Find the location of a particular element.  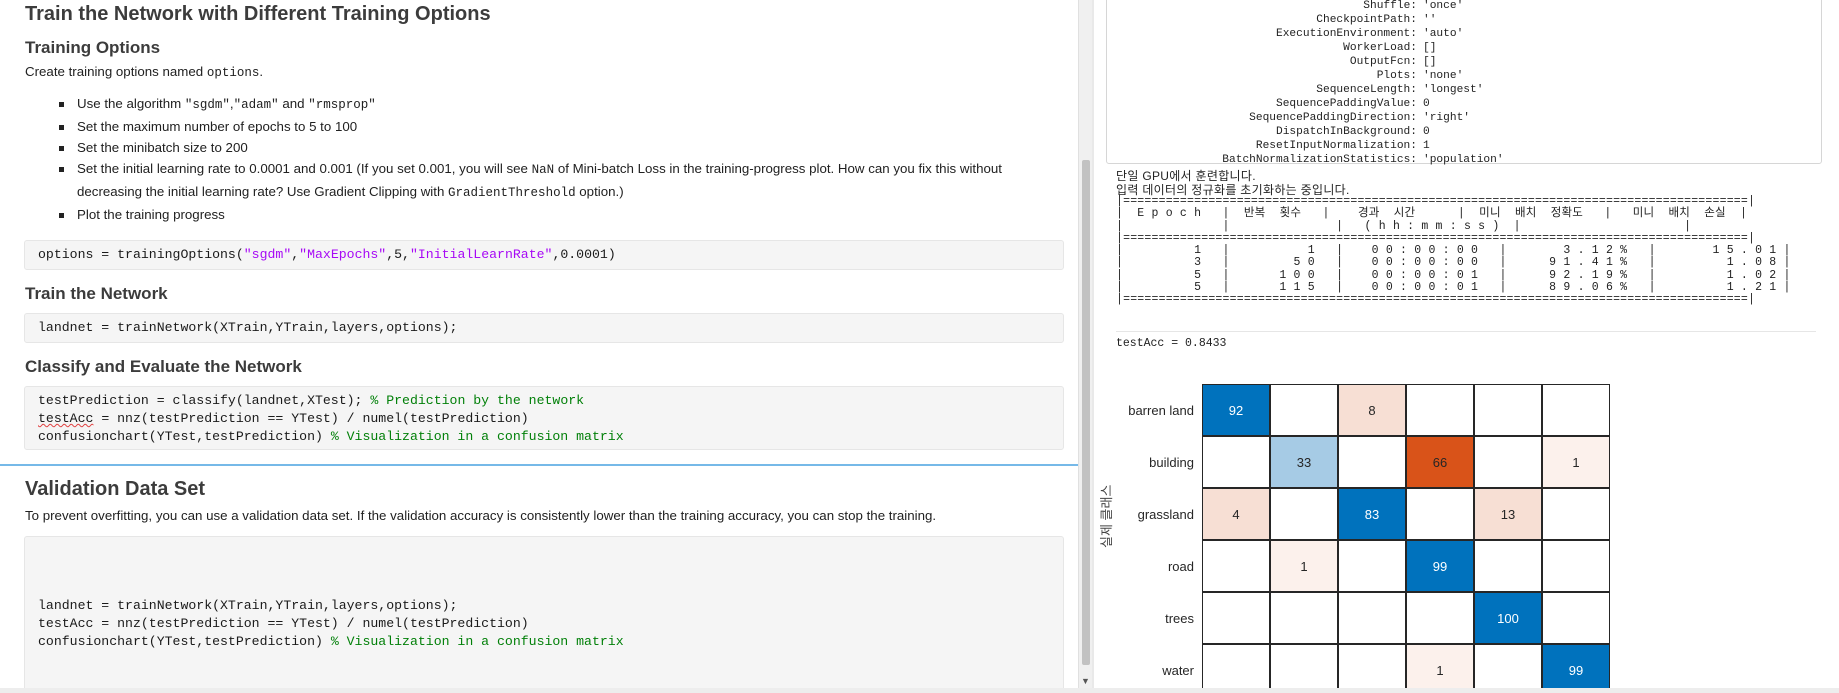

option-name: Plots: is located at coordinates (1396, 76).